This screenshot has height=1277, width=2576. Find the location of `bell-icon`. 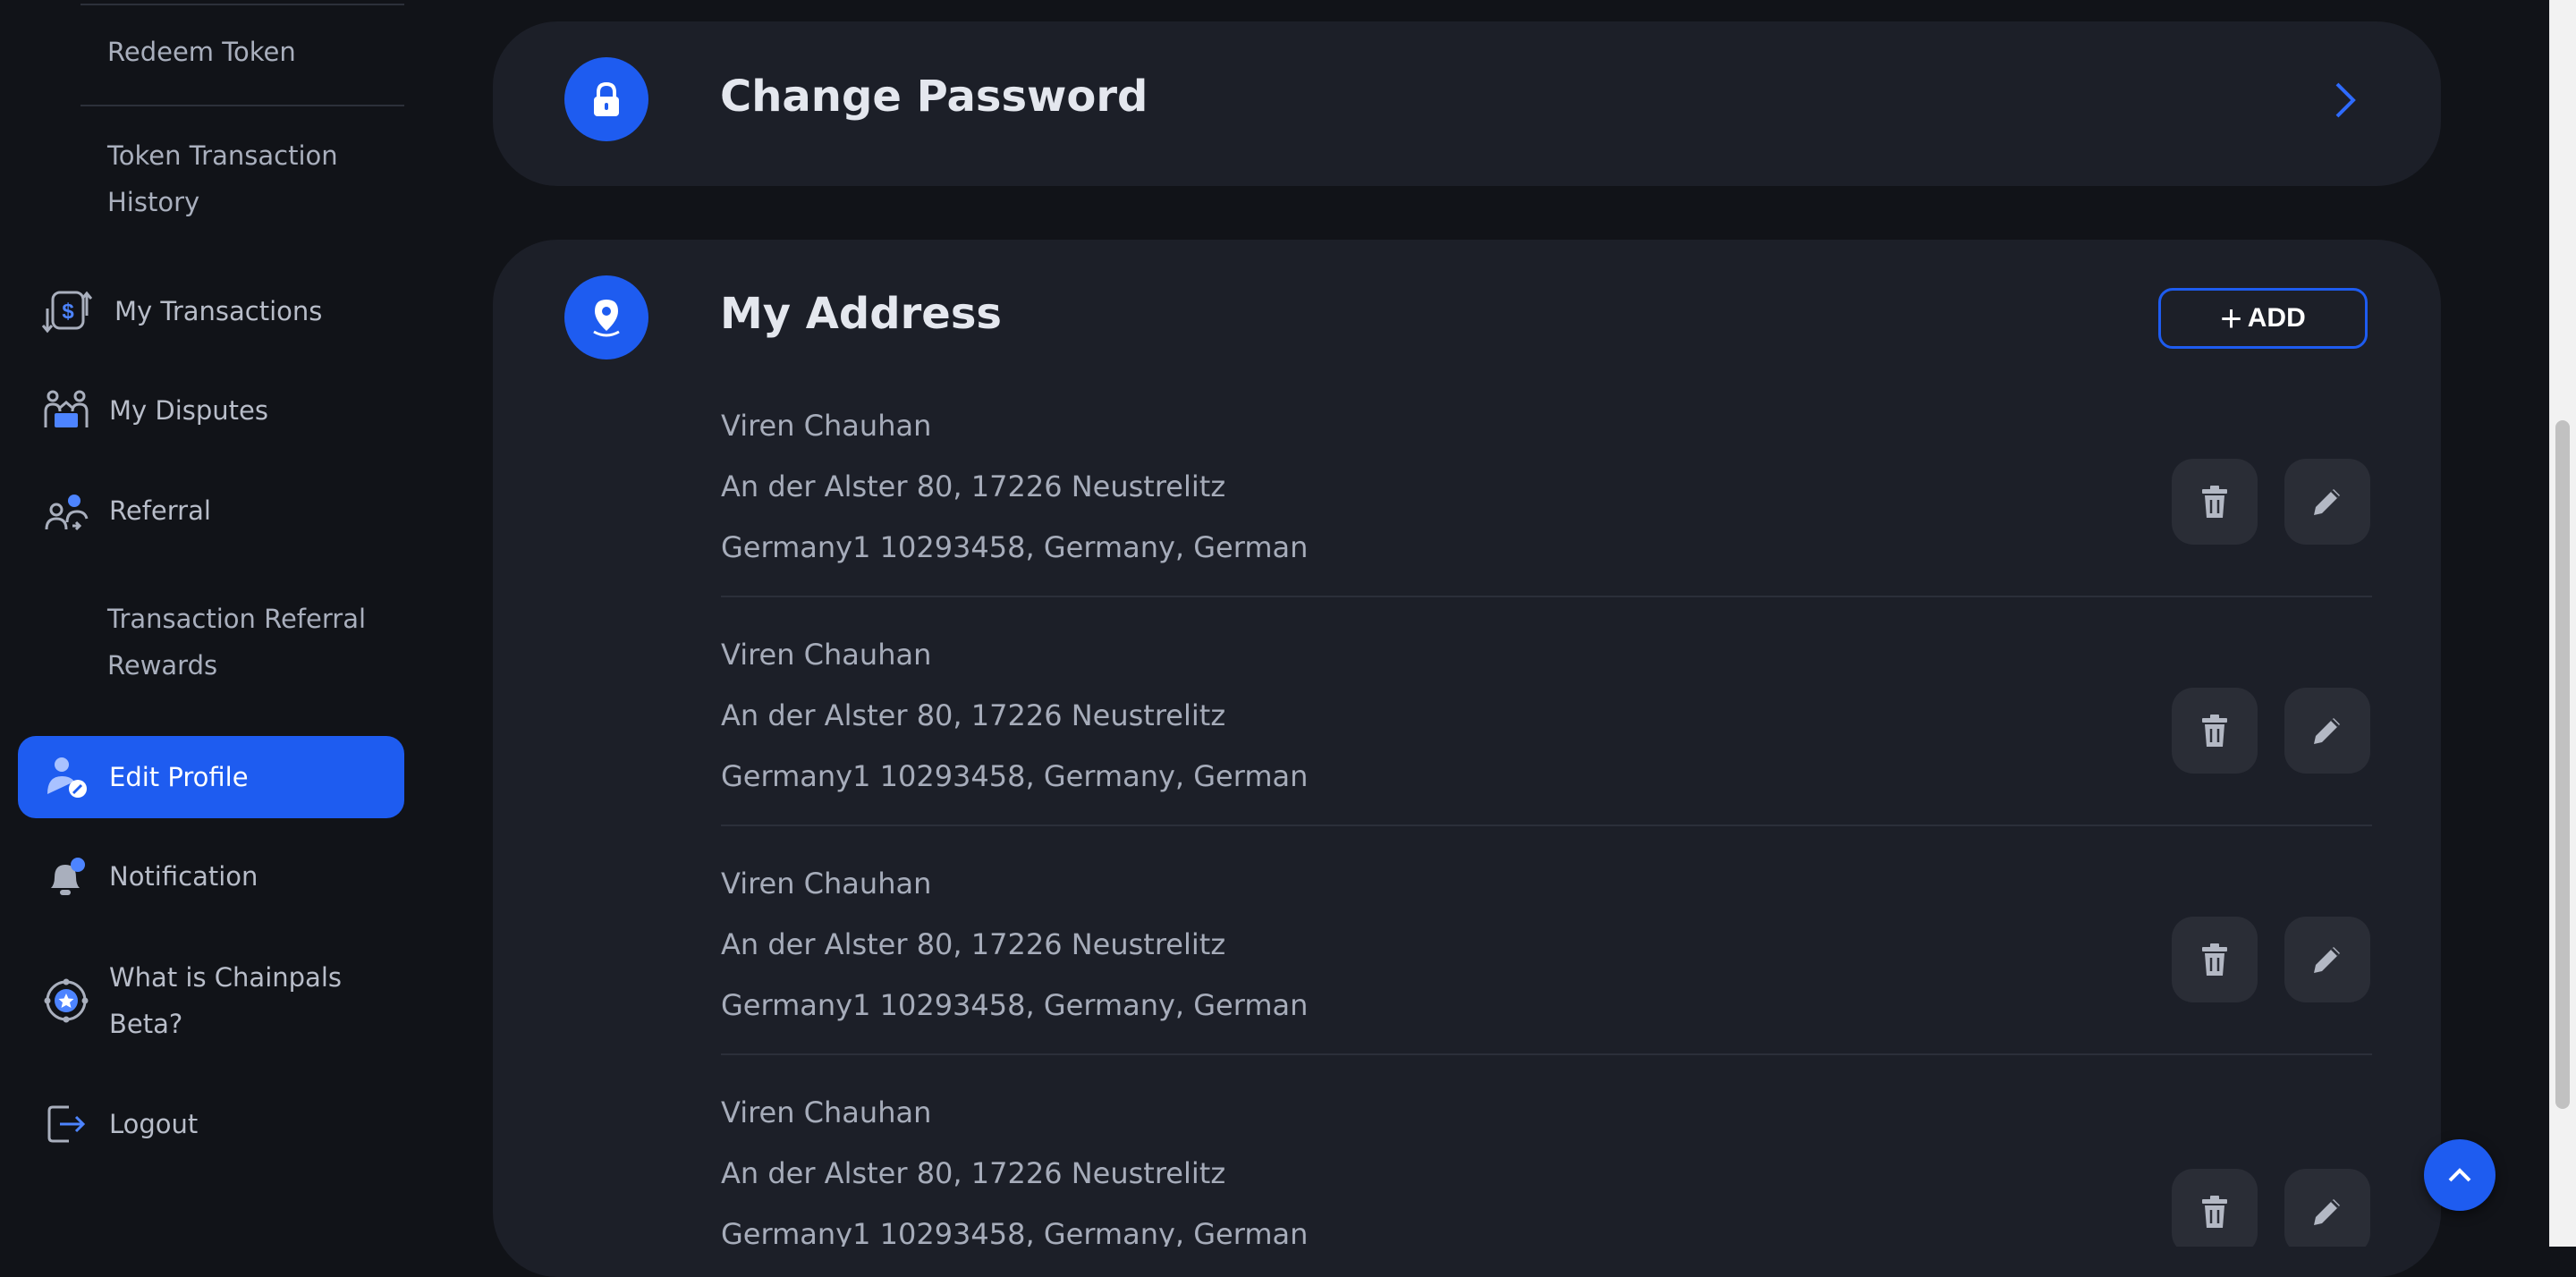

bell-icon is located at coordinates (66, 876).